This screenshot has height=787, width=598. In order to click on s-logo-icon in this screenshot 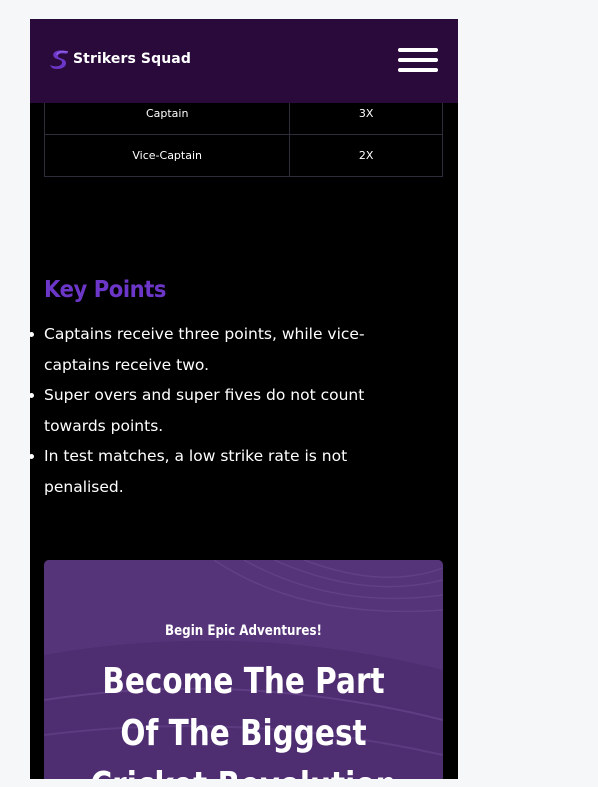, I will do `click(59, 59)`.